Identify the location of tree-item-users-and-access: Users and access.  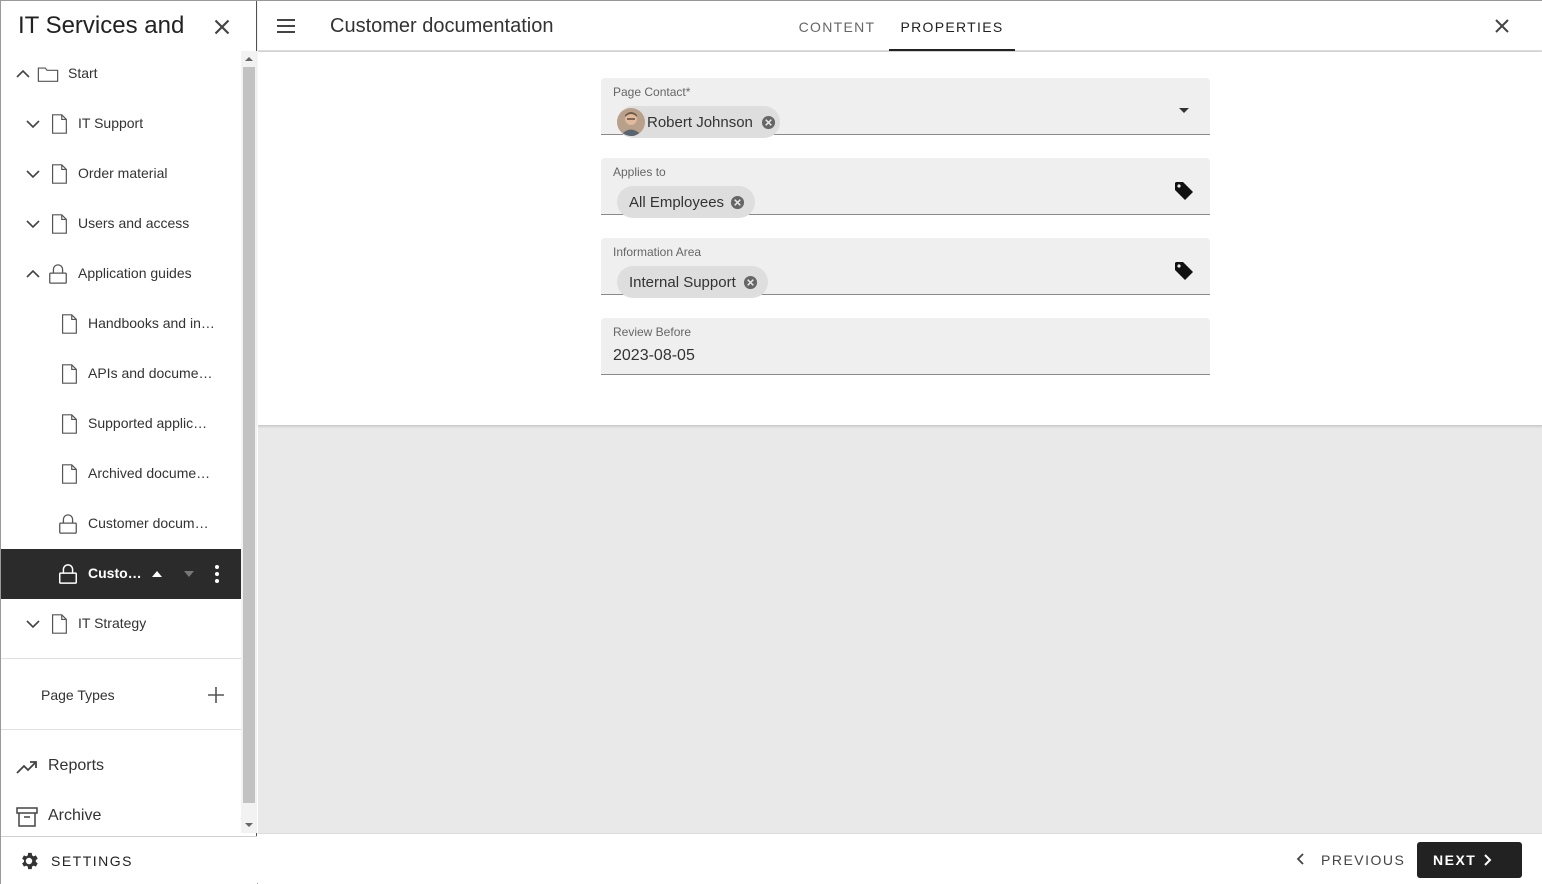
(121, 224).